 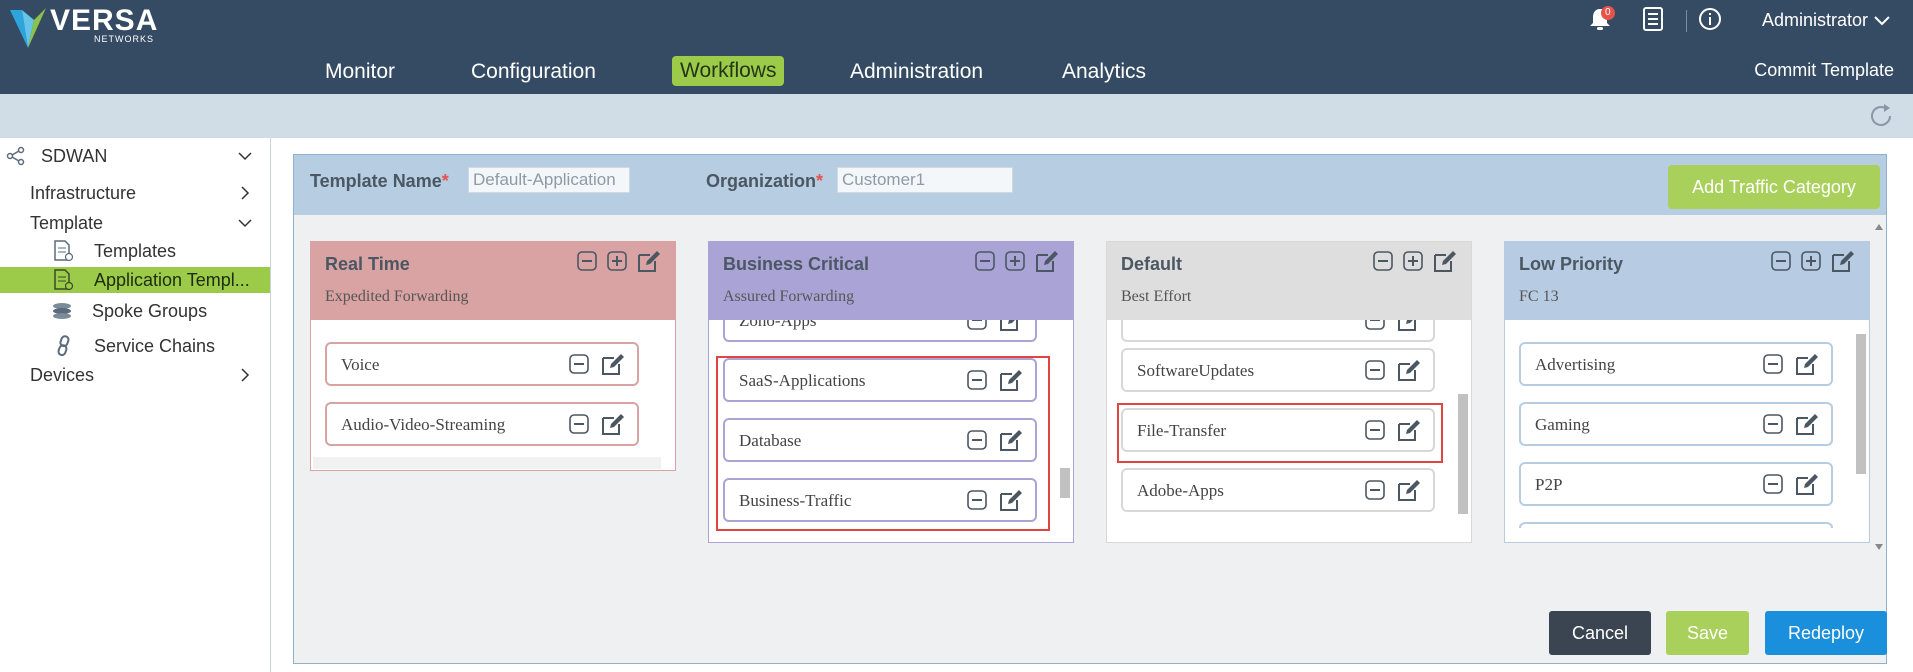 What do you see at coordinates (1676, 424) in the screenshot?
I see `app-item-gaming: Gaming` at bounding box center [1676, 424].